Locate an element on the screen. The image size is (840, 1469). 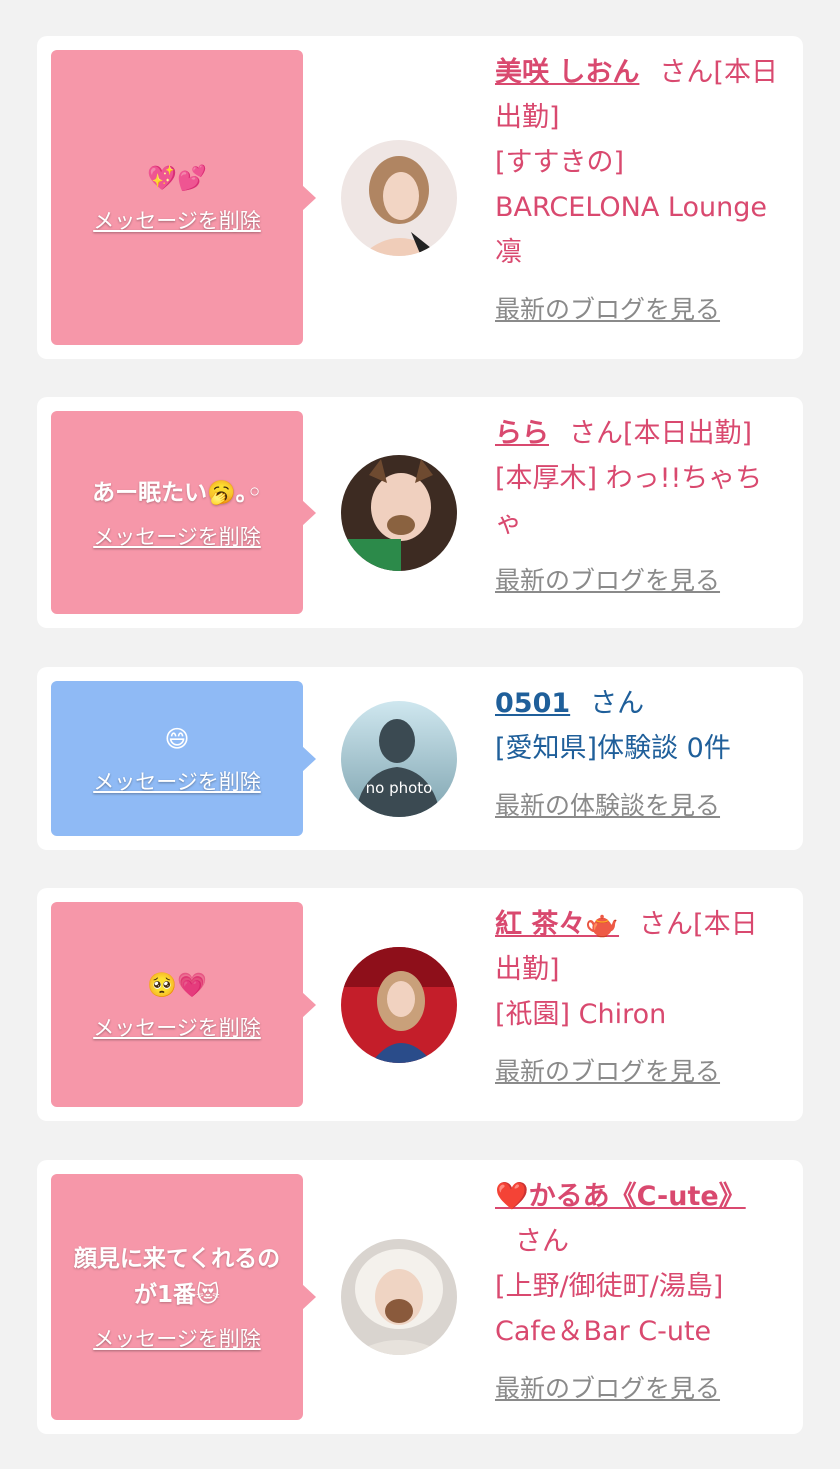
cast-name-link: 紅 茶々🫖 is located at coordinates (557, 924).